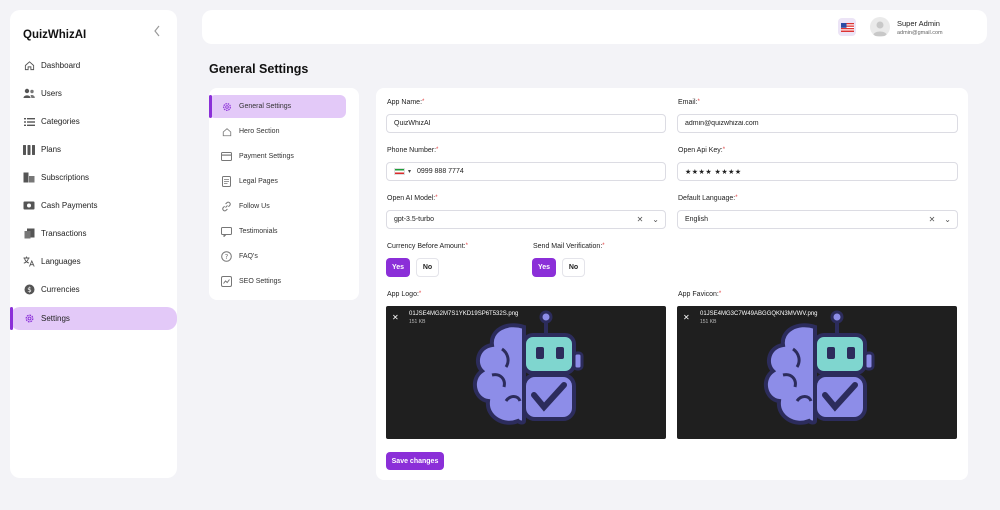 The height and width of the screenshot is (510, 1000). I want to click on sidebar-item-transactions: Transactions, so click(93, 233).